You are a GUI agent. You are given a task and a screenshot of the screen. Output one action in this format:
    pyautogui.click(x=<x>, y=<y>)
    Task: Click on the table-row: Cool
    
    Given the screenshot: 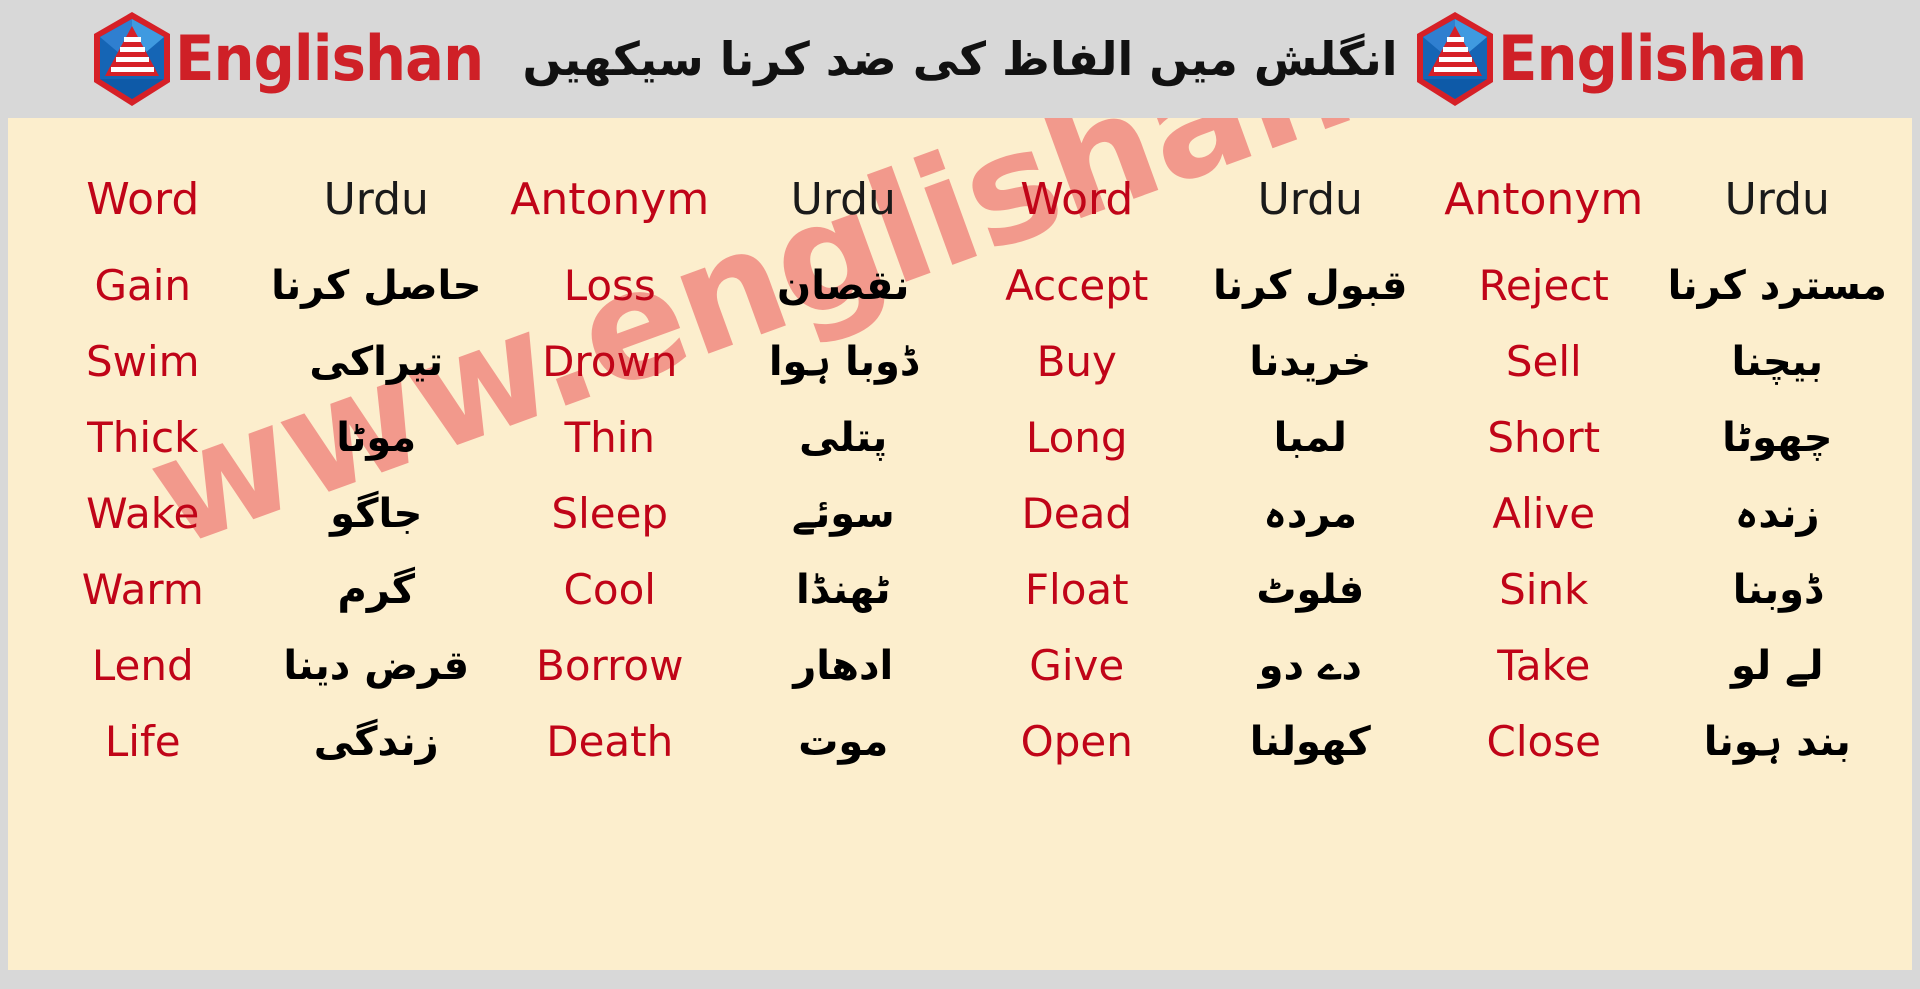 What is the action you would take?
    pyautogui.click(x=610, y=590)
    